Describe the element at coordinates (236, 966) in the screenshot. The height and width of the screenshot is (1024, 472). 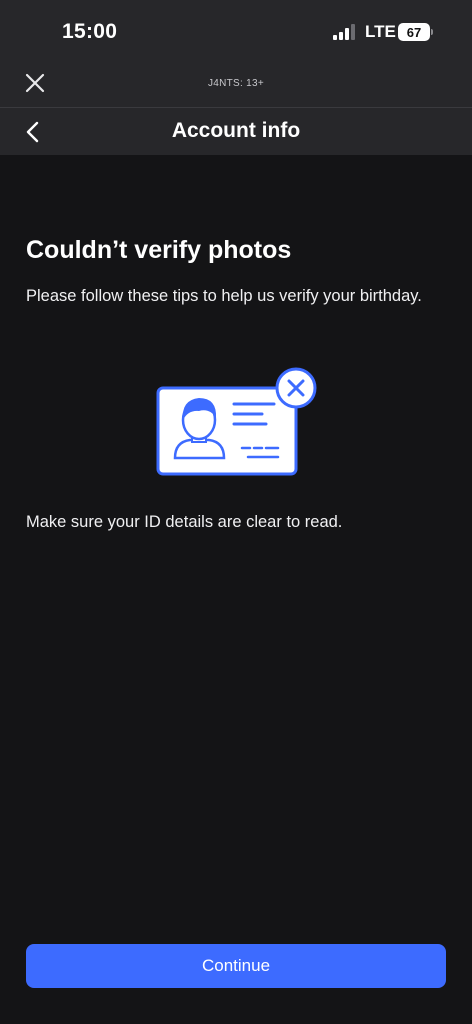
I see `continue-button: Continue` at that location.